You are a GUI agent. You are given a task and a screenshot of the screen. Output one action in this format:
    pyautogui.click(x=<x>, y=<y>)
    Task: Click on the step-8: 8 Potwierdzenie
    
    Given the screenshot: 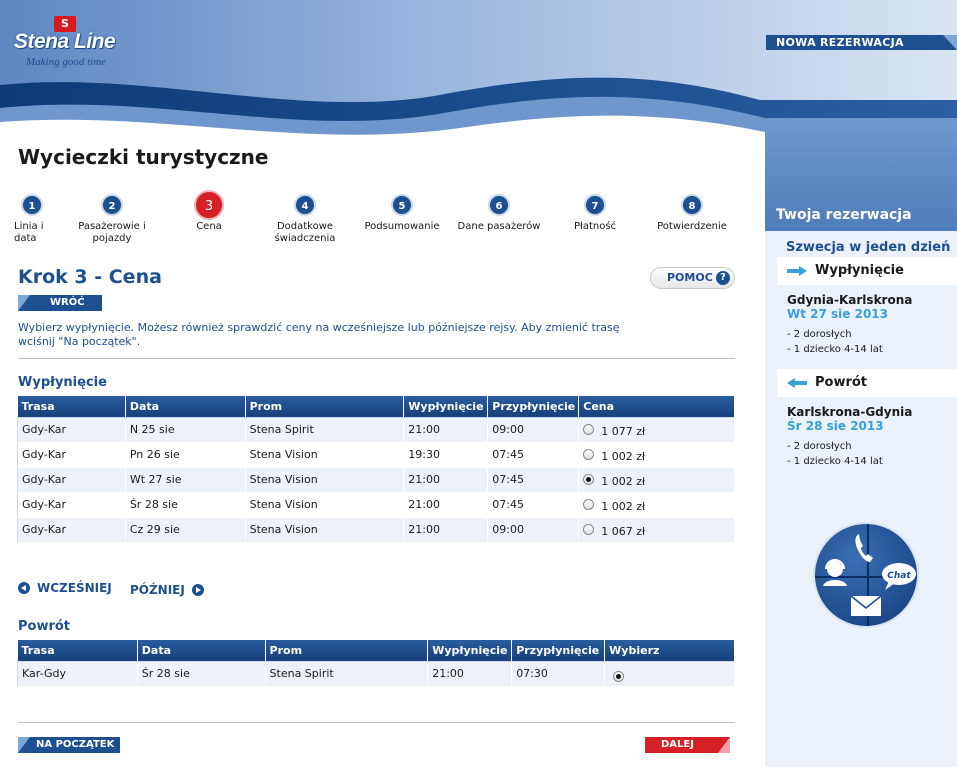 What is the action you would take?
    pyautogui.click(x=692, y=211)
    